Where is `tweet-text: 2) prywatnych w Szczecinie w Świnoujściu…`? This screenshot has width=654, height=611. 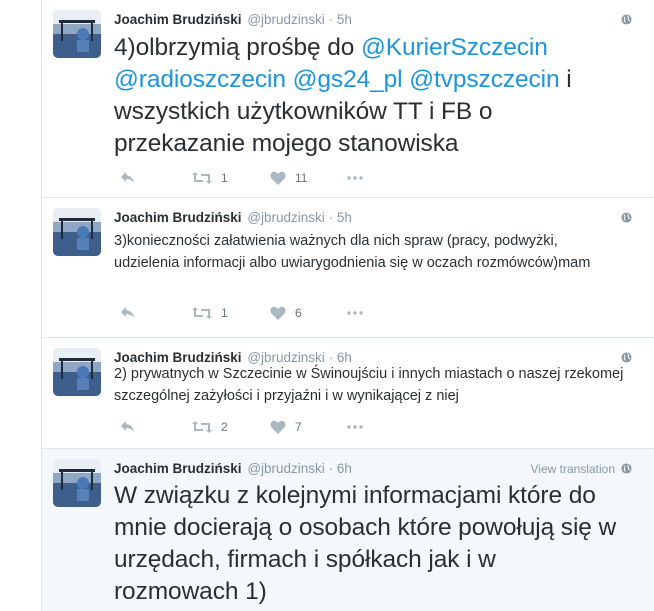 tweet-text: 2) prywatnych w Szczecinie w Świnoujściu… is located at coordinates (369, 385).